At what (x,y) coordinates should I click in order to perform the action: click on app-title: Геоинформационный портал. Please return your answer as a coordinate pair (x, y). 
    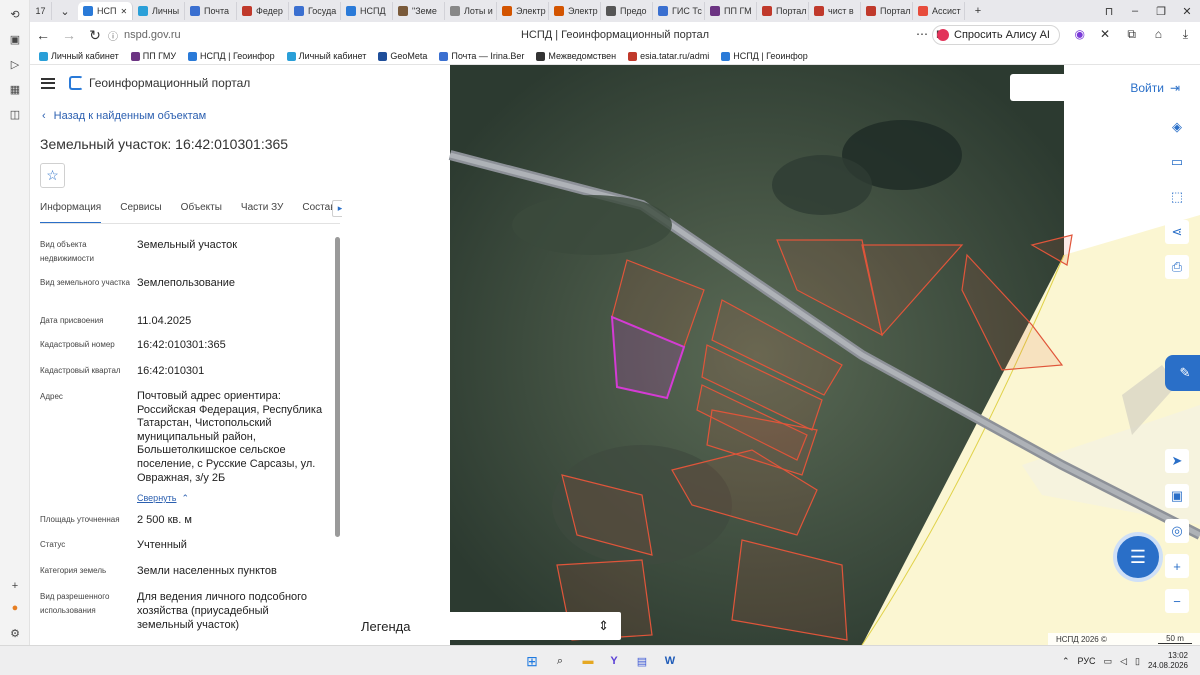
    Looking at the image, I should click on (170, 83).